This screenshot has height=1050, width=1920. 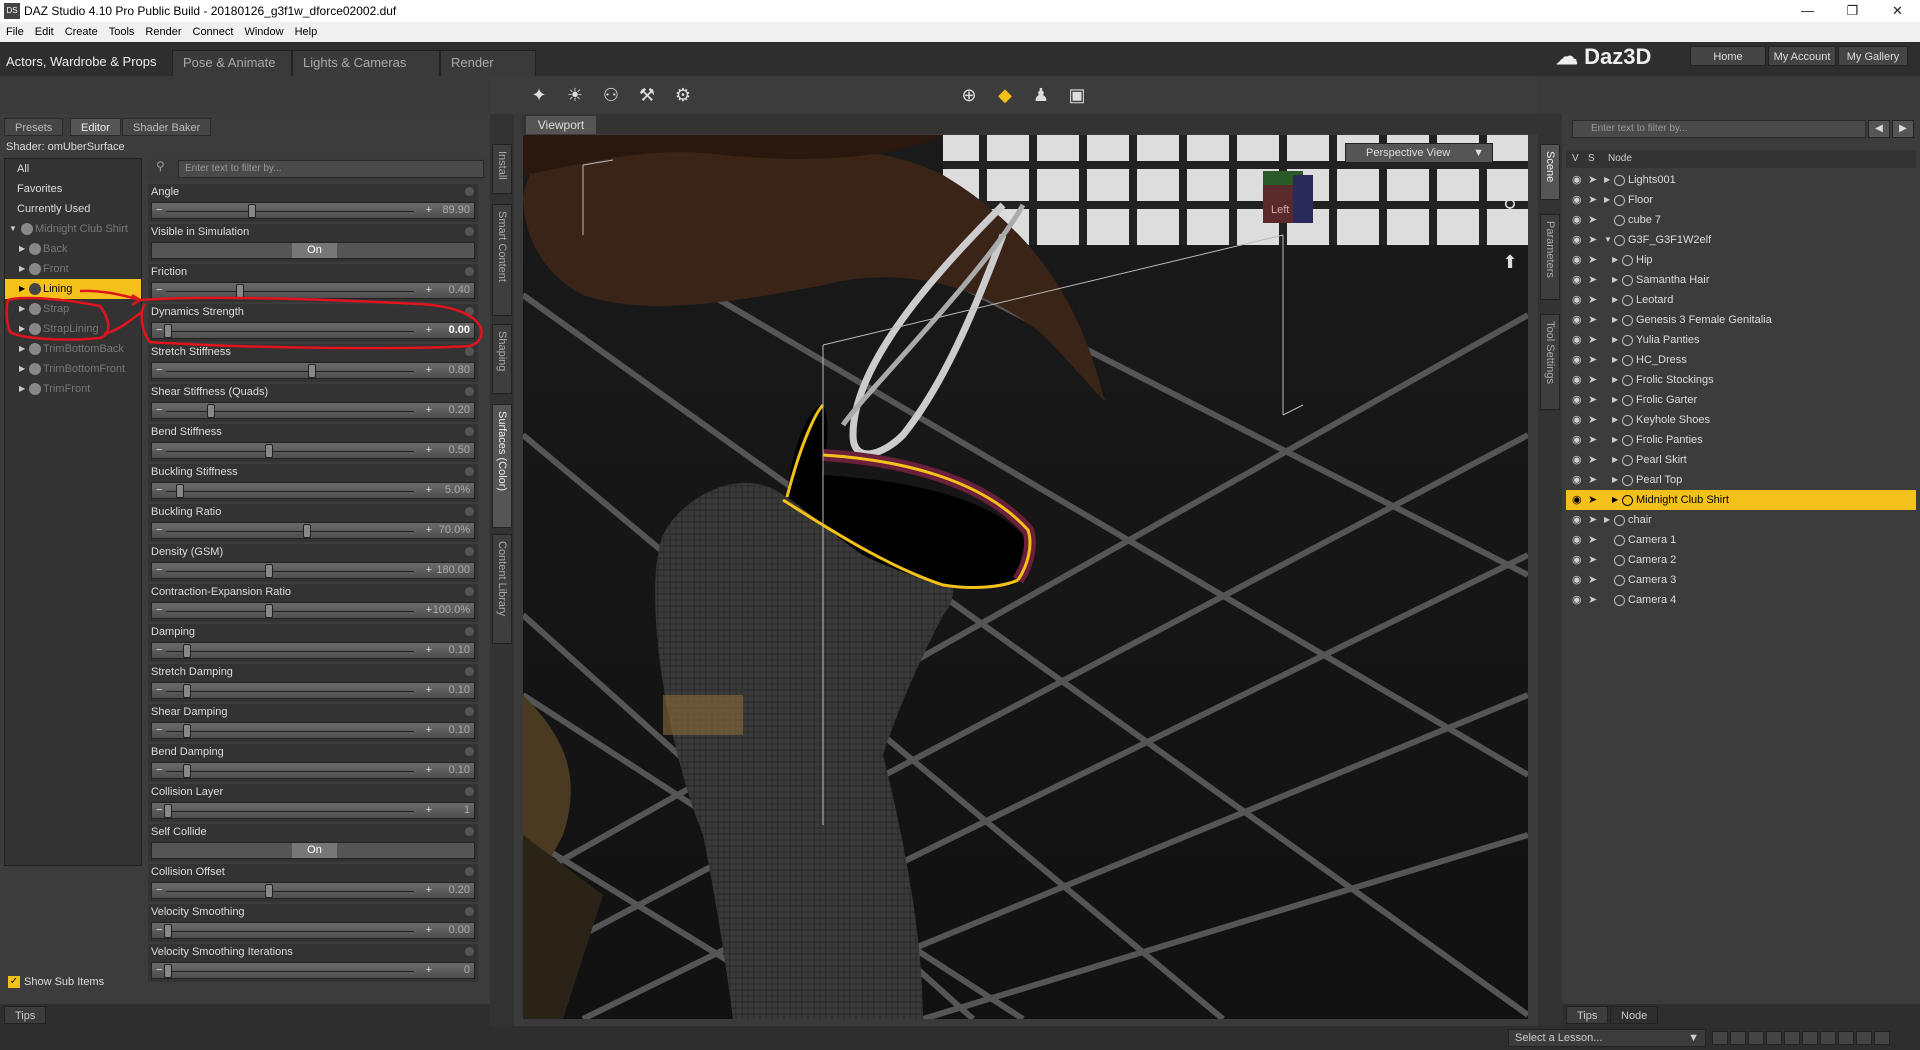 I want to click on light-tool-icon: ☀, so click(x=575, y=95).